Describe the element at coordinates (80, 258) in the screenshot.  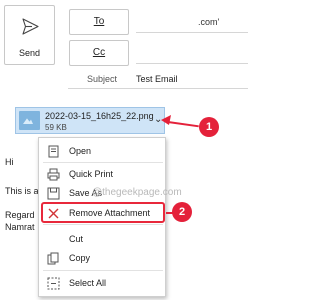
I see `menu-item-label: Copy` at that location.